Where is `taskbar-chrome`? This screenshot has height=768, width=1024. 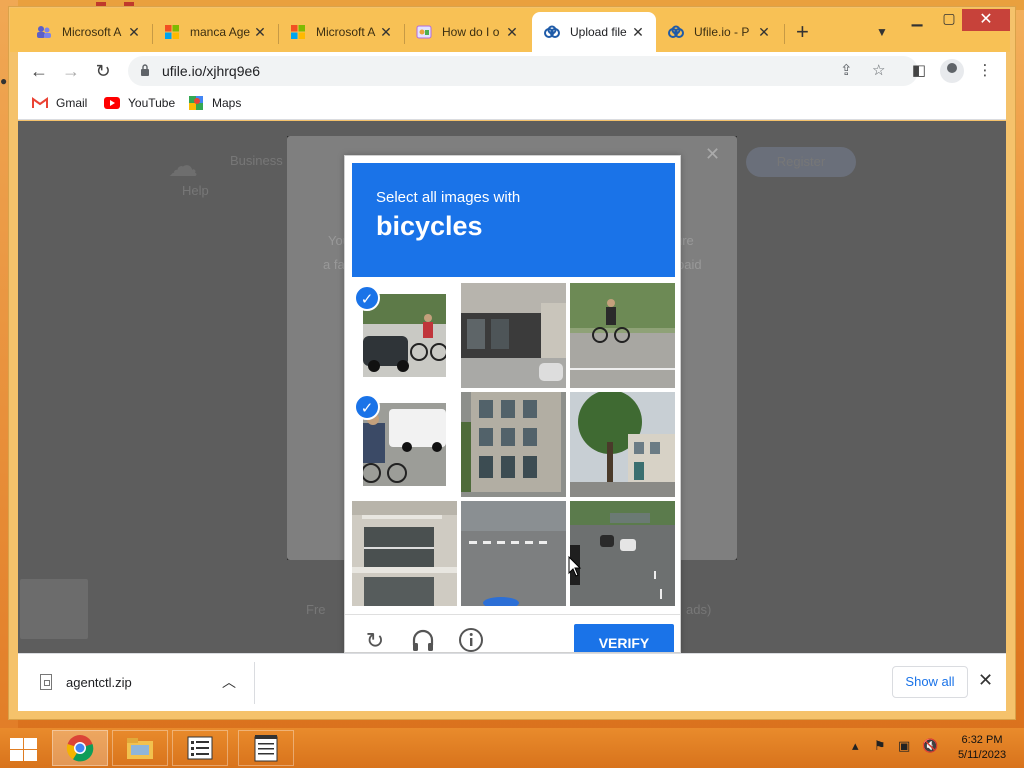
taskbar-chrome is located at coordinates (80, 748).